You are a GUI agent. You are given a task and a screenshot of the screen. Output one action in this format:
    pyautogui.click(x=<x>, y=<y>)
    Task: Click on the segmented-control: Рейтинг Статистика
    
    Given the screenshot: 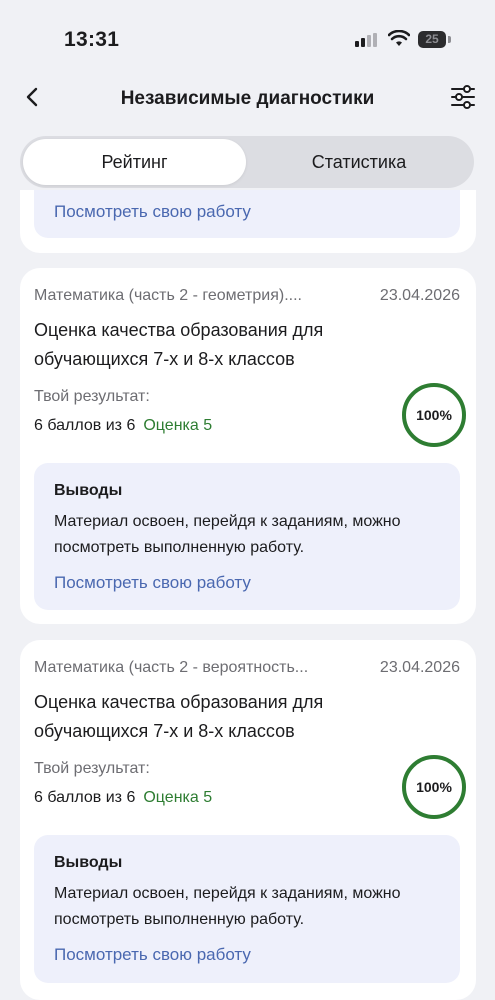 What is the action you would take?
    pyautogui.click(x=247, y=162)
    